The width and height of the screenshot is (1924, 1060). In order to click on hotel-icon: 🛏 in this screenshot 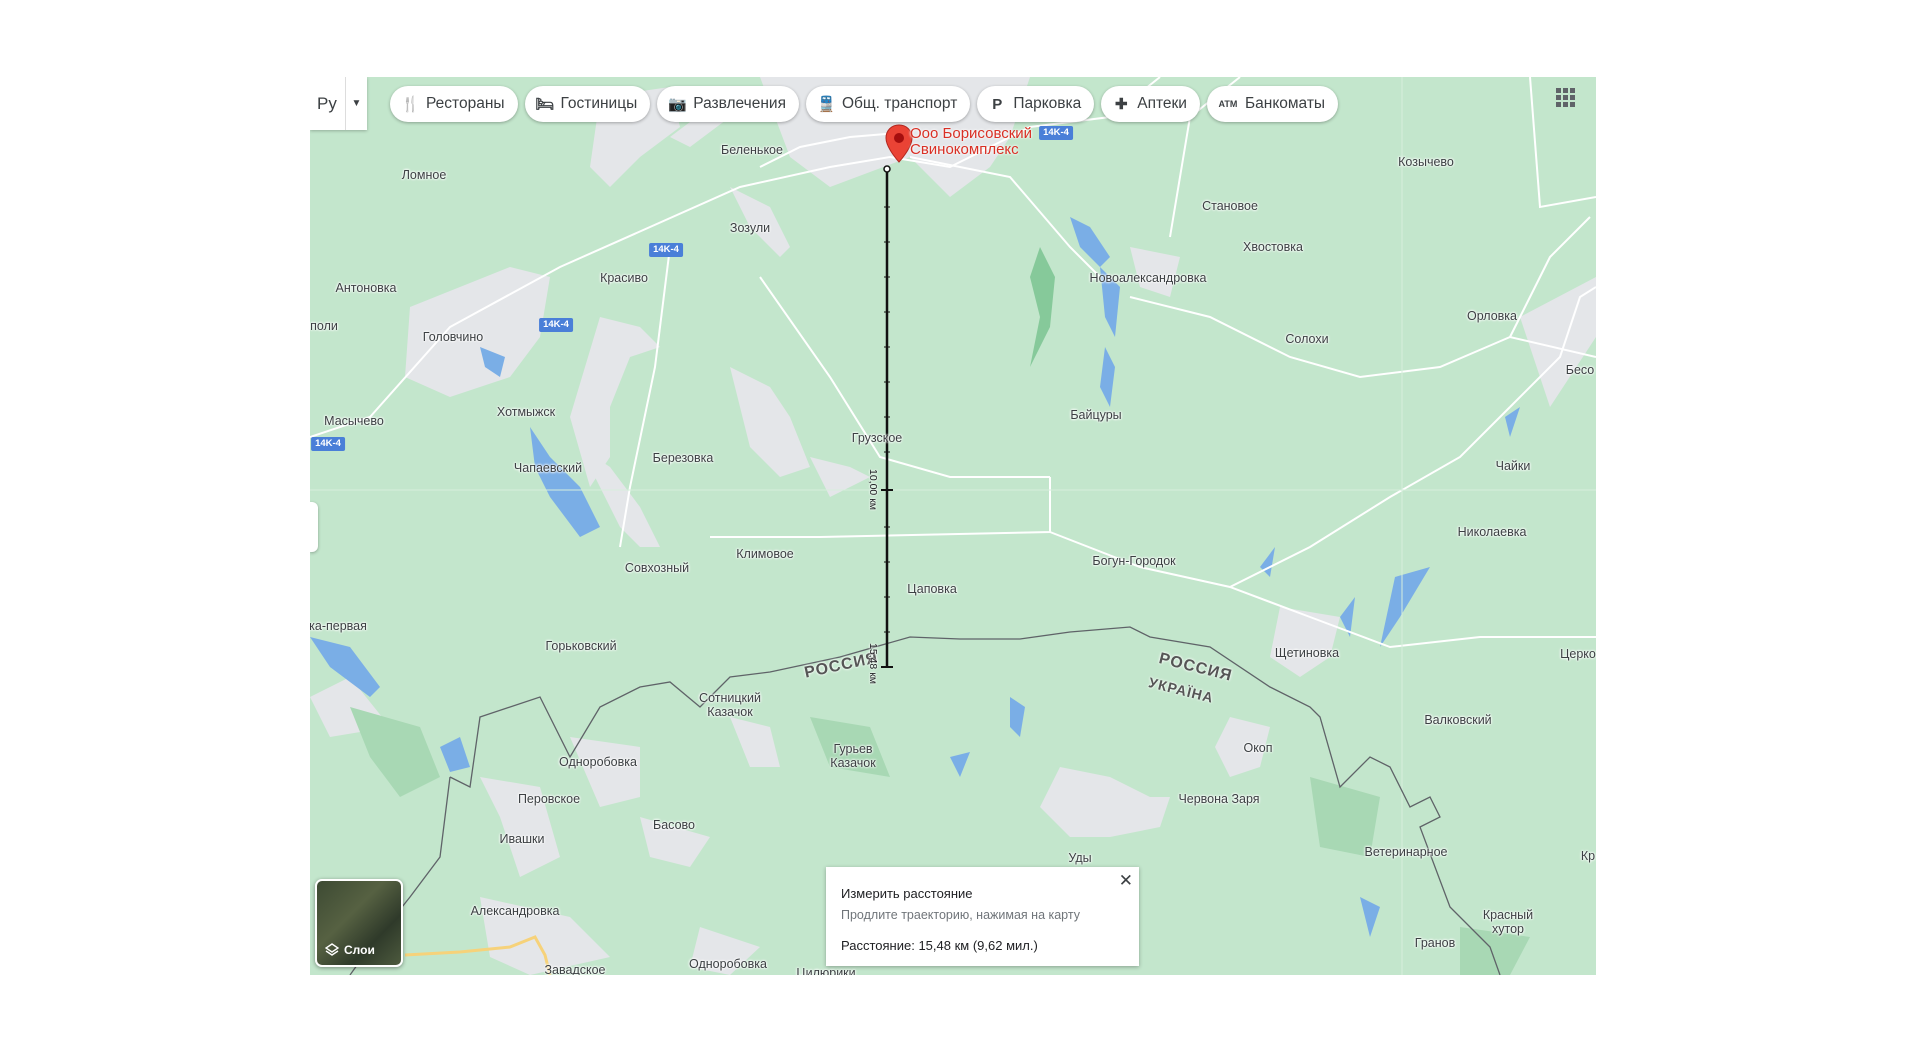, I will do `click(545, 104)`.